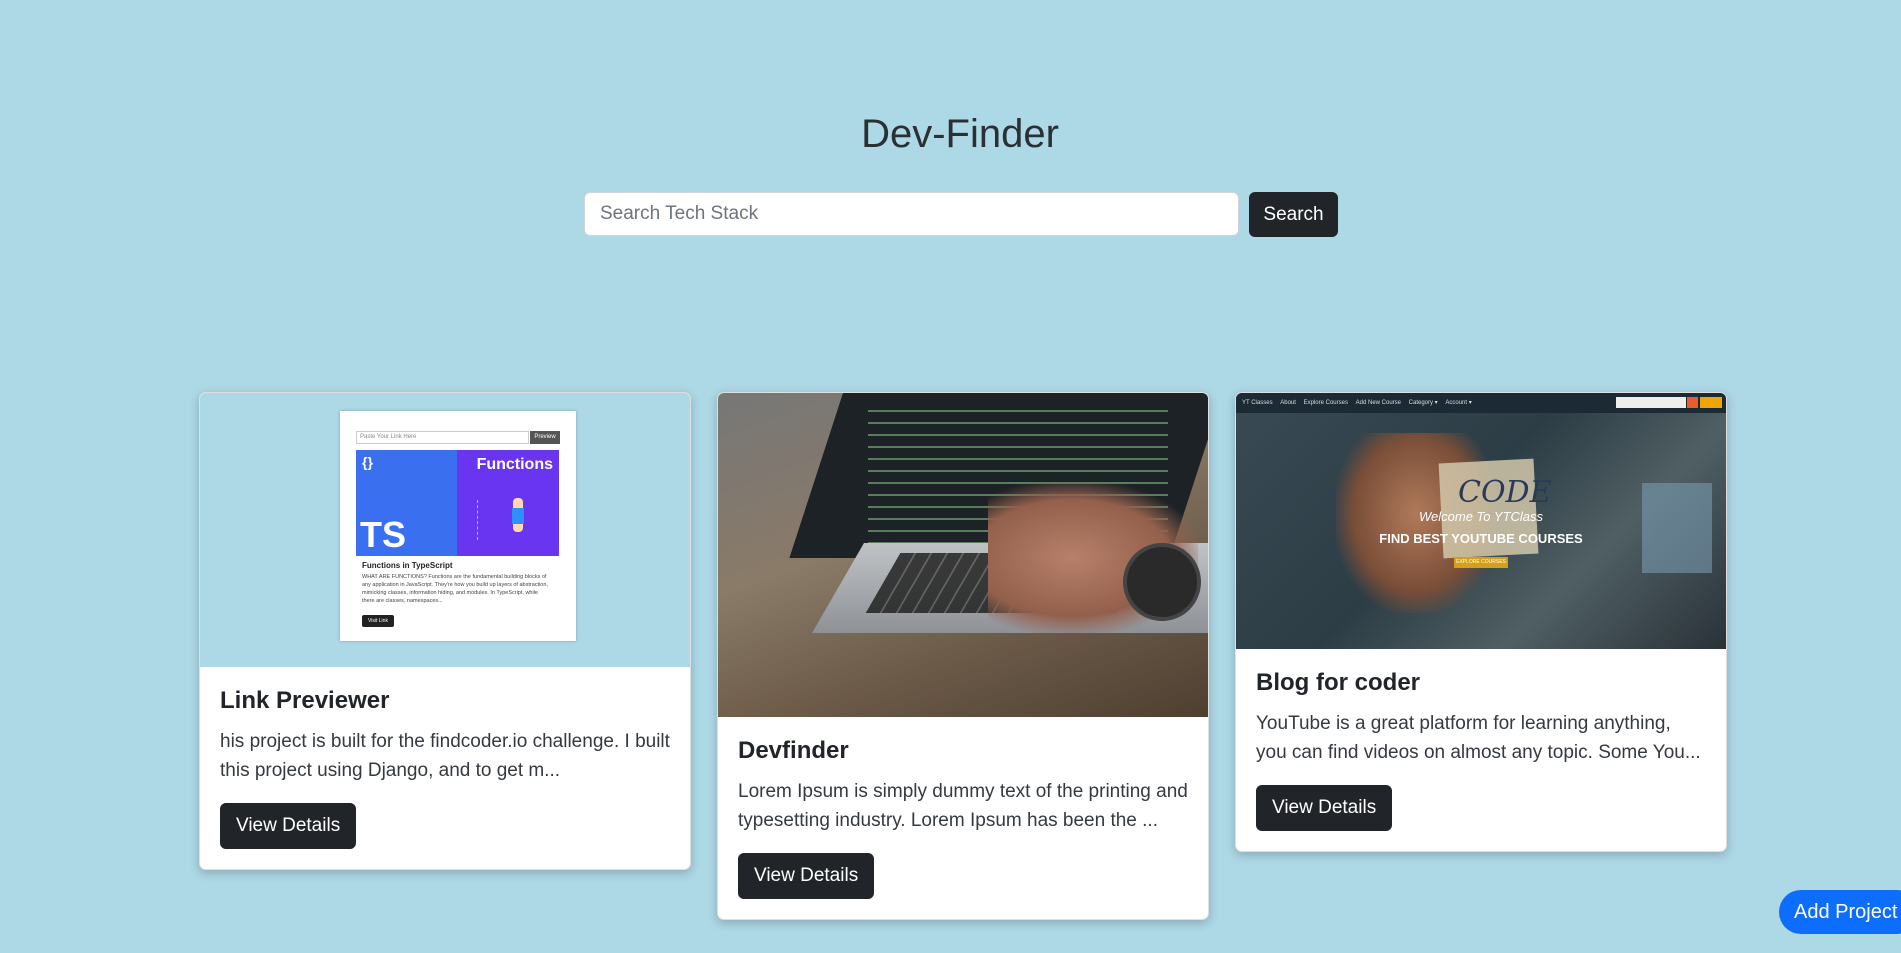 This screenshot has width=1901, height=953. Describe the element at coordinates (1481, 538) in the screenshot. I see `thumbnail-headline: FIND BEST YOUTUBE COURSES` at that location.